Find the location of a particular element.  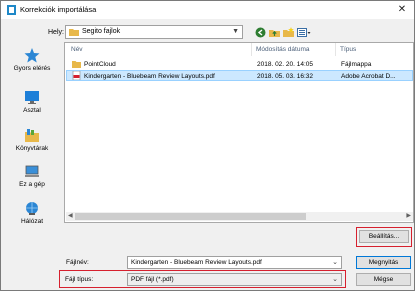

place-label: Gyors elérés is located at coordinates (32, 68).